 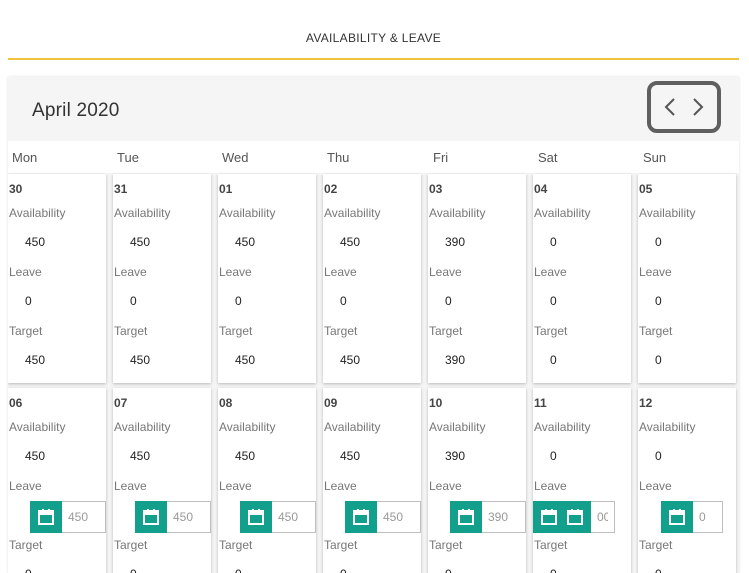 What do you see at coordinates (267, 480) in the screenshot?
I see `day-cell: 08 Availability 450 Leave Target 0` at bounding box center [267, 480].